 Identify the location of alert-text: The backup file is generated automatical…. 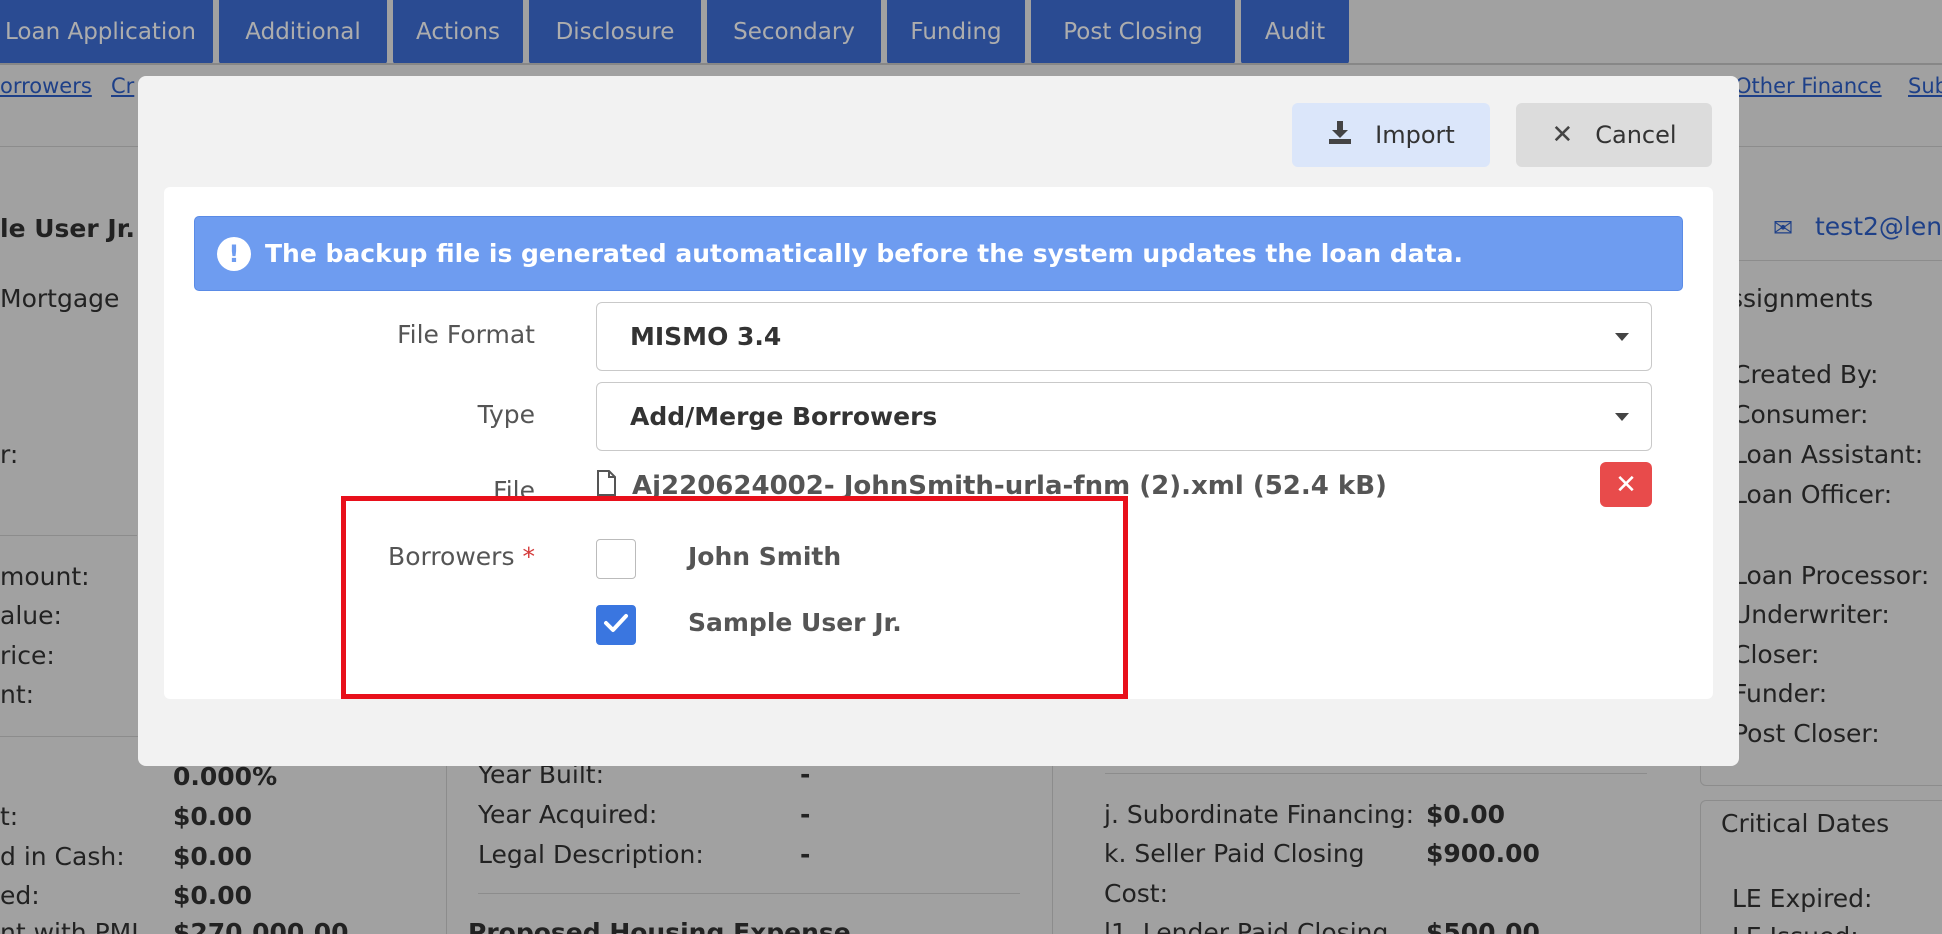
(864, 253).